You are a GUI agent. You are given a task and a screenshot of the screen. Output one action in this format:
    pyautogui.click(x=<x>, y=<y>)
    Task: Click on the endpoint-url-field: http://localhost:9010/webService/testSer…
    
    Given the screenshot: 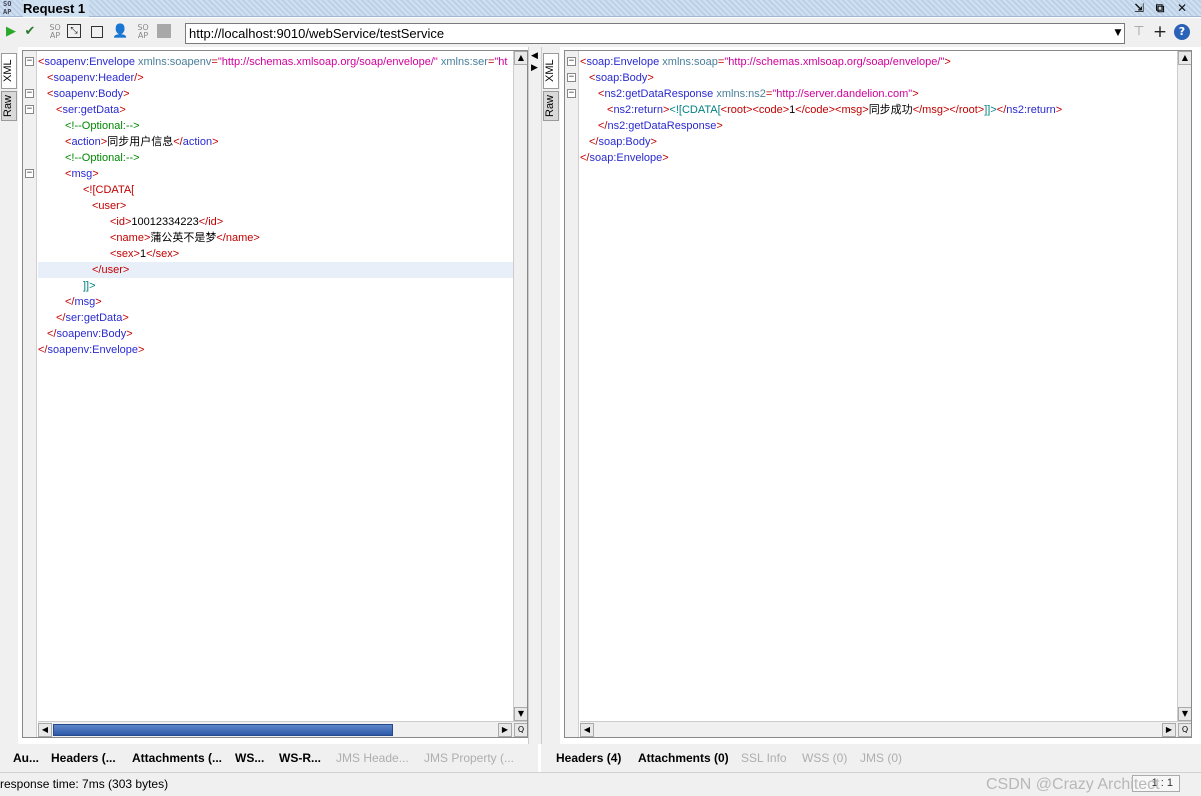 What is the action you would take?
    pyautogui.click(x=655, y=33)
    